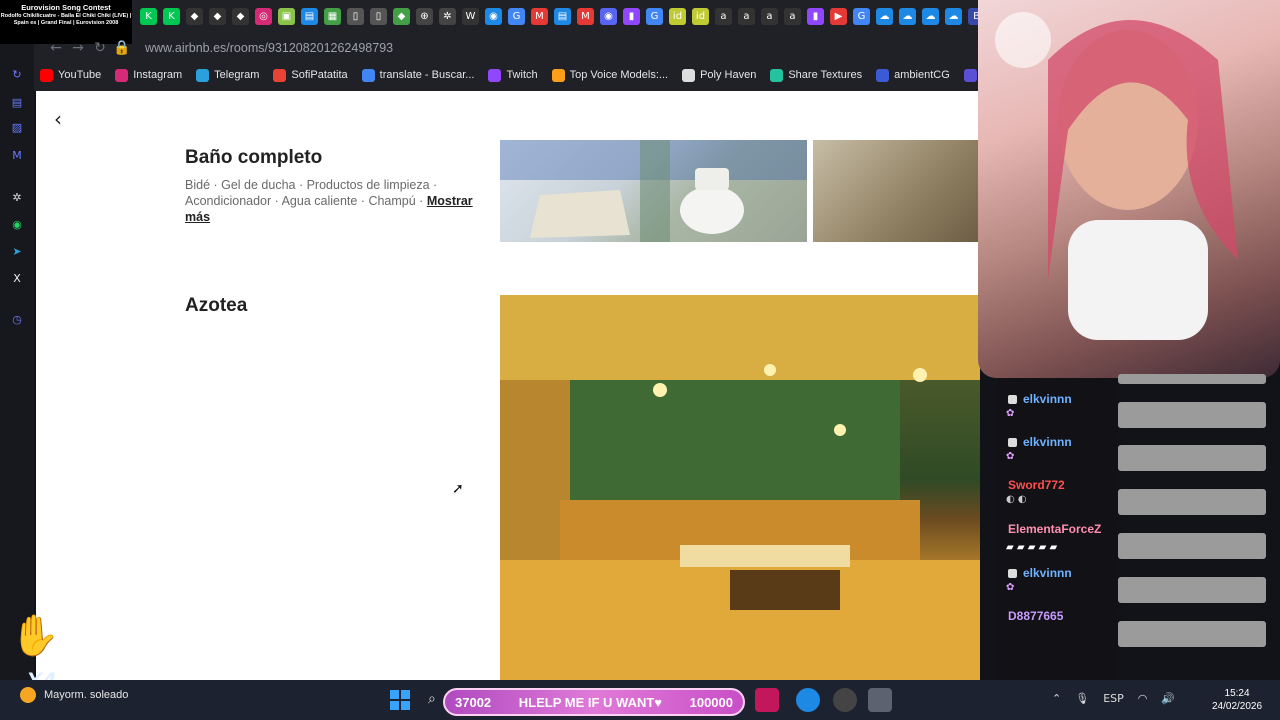 This screenshot has height=720, width=1280. Describe the element at coordinates (558, 75) in the screenshot. I see `rainbow-icon` at that location.